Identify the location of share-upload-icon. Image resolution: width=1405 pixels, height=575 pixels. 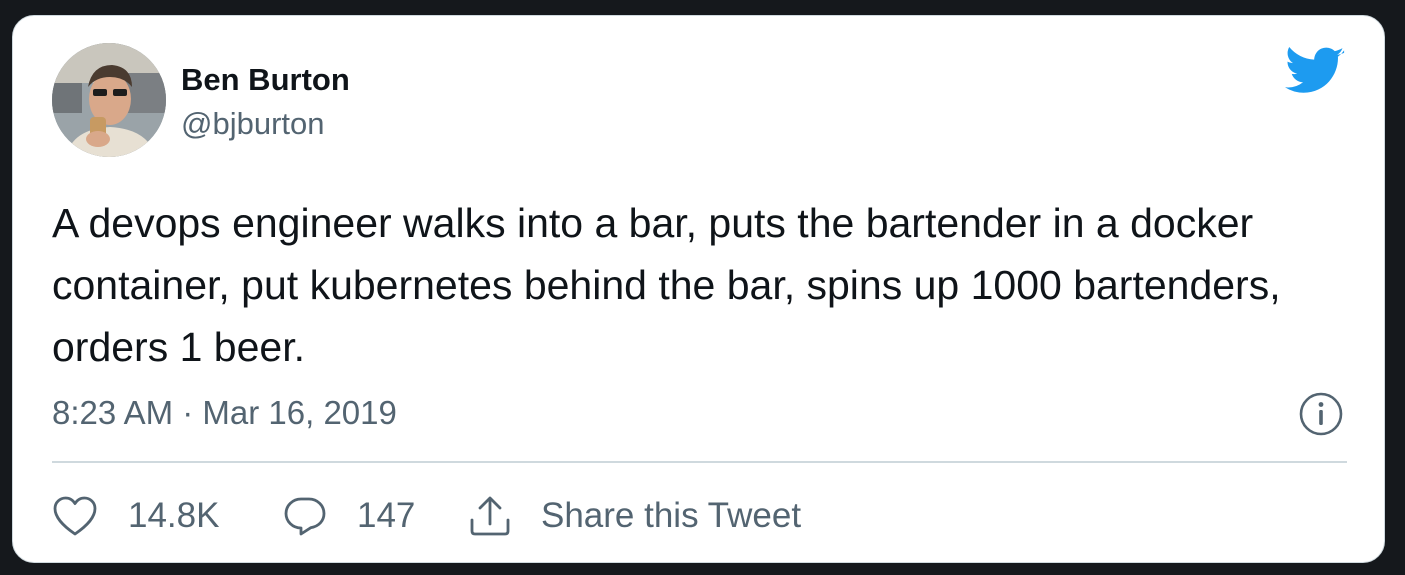
(490, 516).